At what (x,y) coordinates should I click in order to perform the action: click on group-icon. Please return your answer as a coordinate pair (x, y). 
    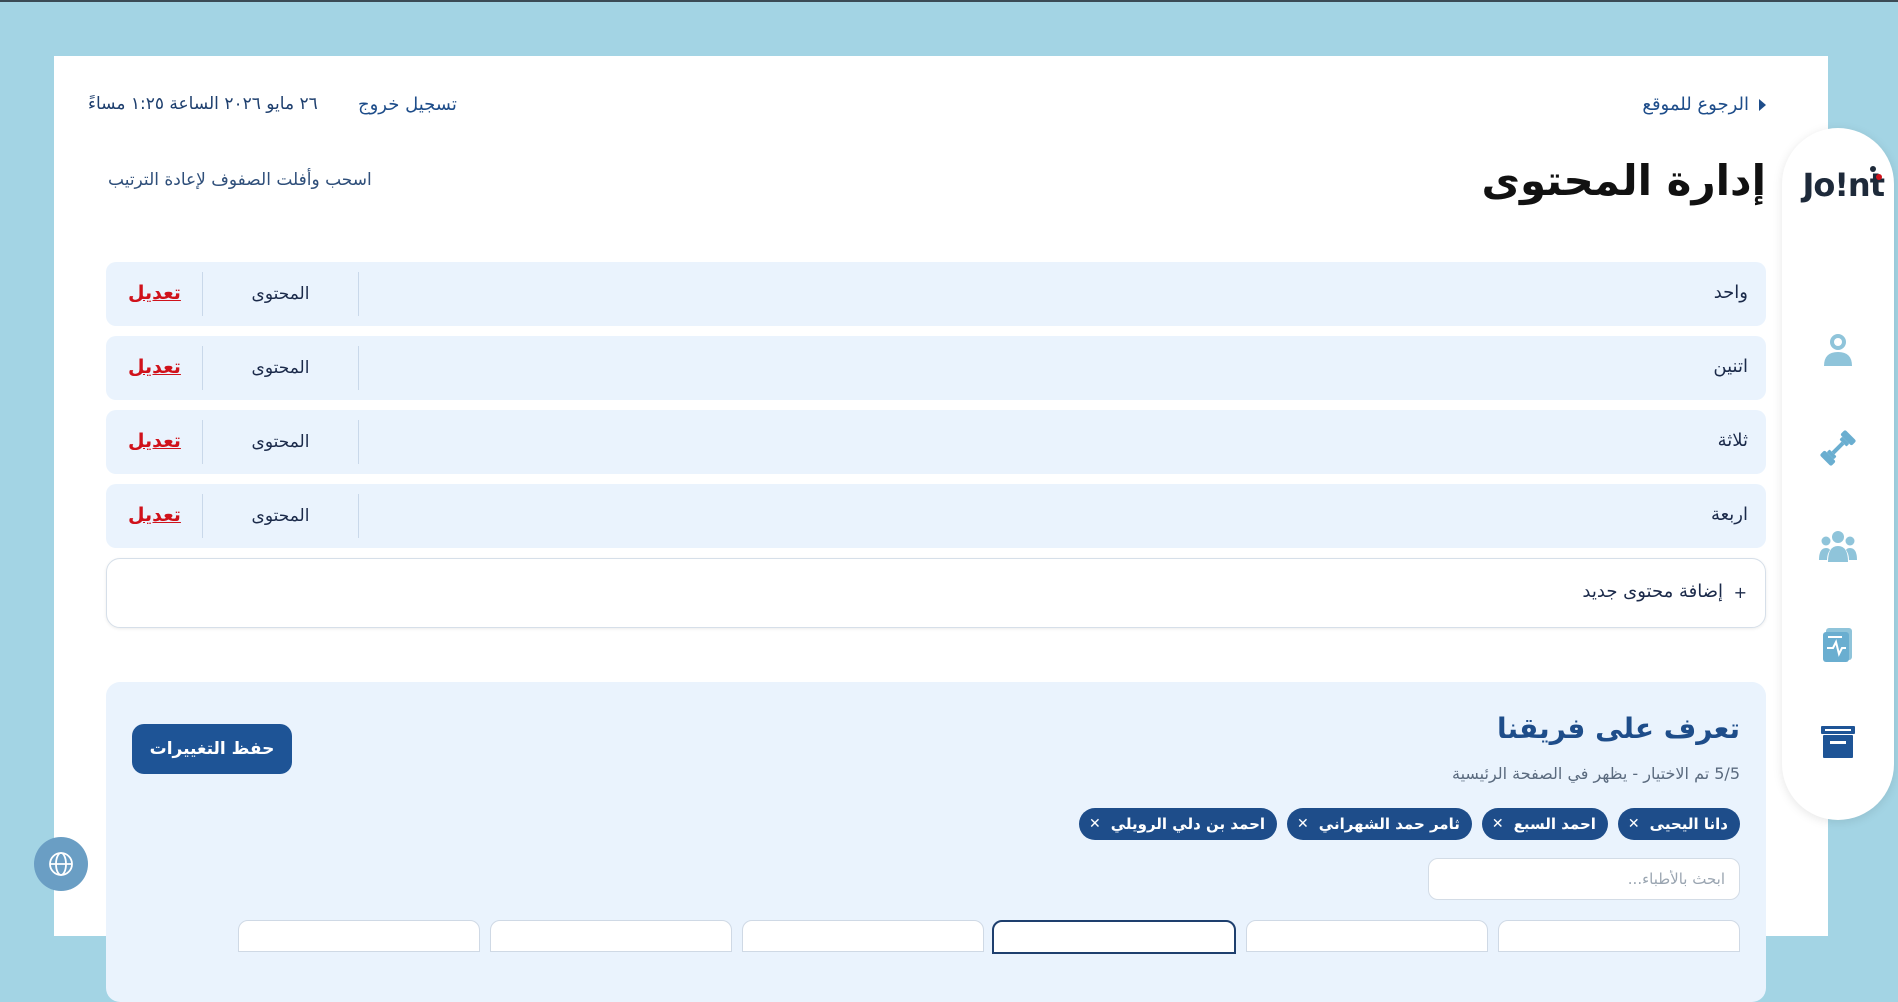
    Looking at the image, I should click on (1838, 546).